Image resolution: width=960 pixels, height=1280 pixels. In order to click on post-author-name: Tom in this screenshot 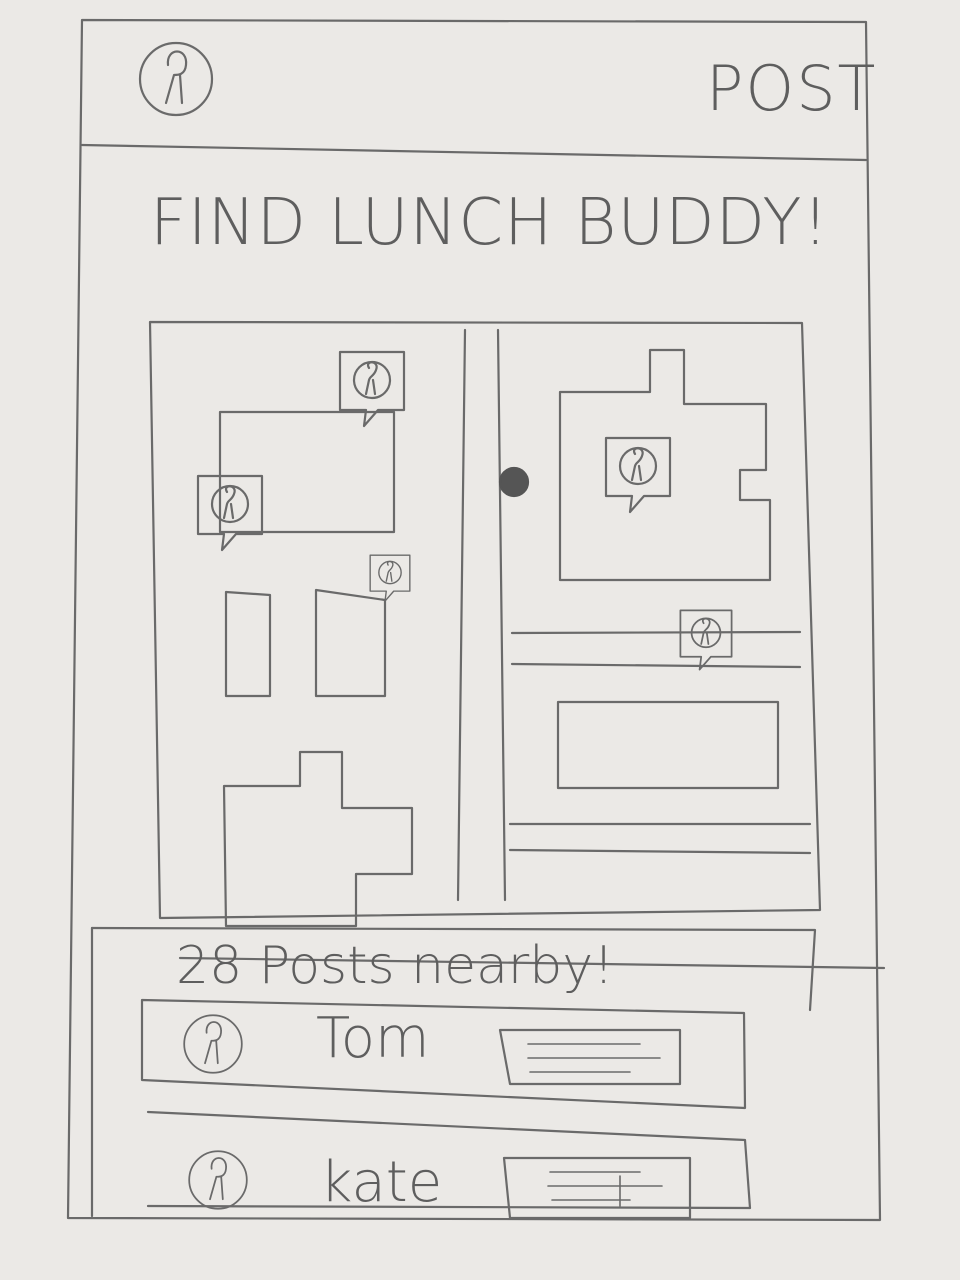, I will do `click(373, 1038)`.